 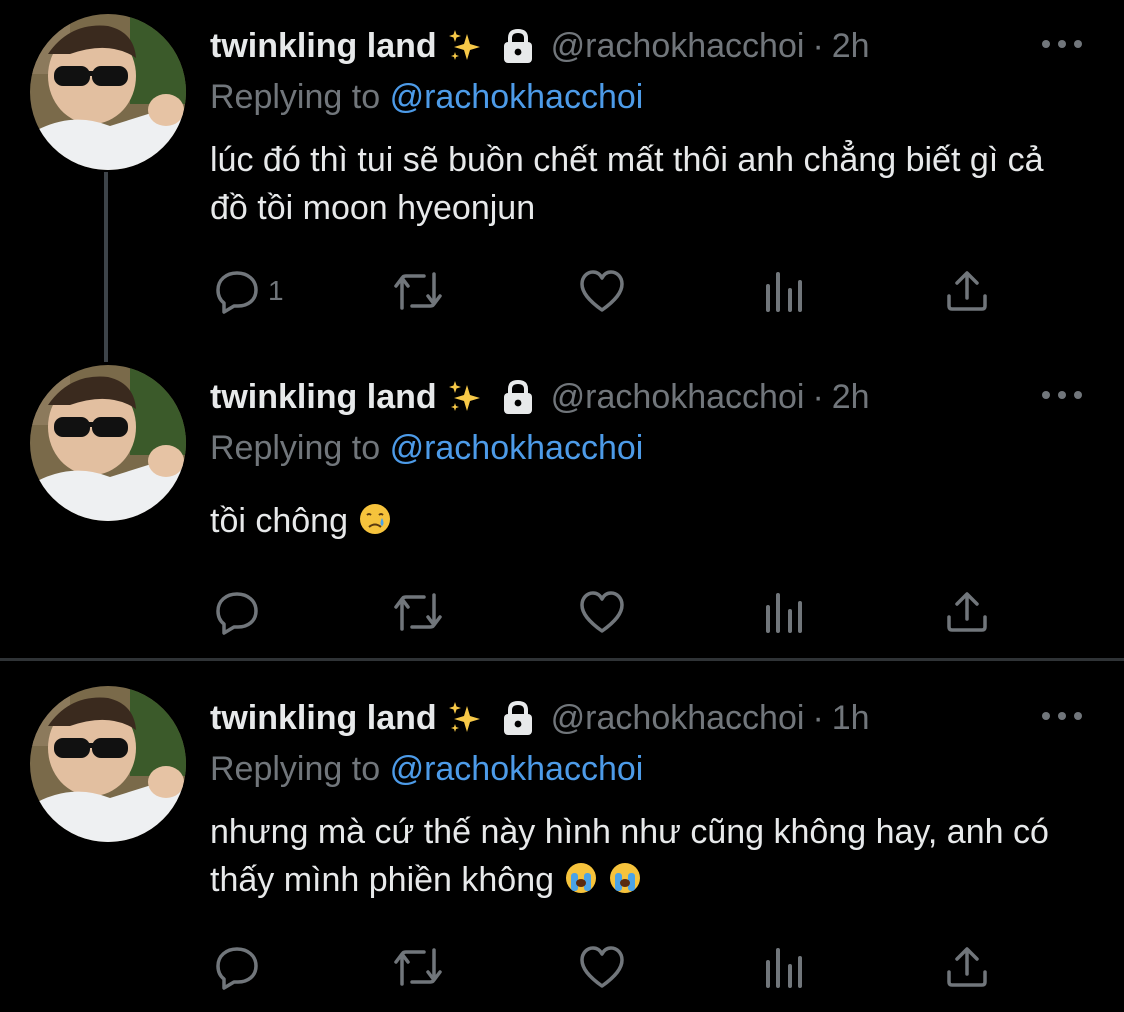 I want to click on tweet-header: twinkling land @rachokhacchoi · 1h, so click(x=540, y=718).